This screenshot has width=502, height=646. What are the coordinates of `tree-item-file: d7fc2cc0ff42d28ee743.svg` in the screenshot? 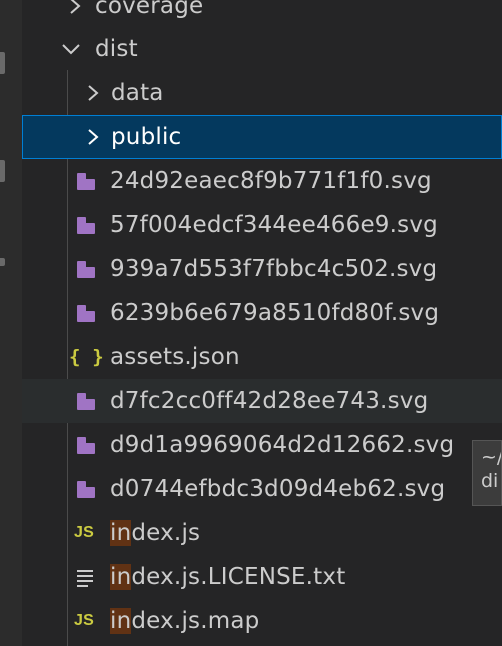 It's located at (262, 401).